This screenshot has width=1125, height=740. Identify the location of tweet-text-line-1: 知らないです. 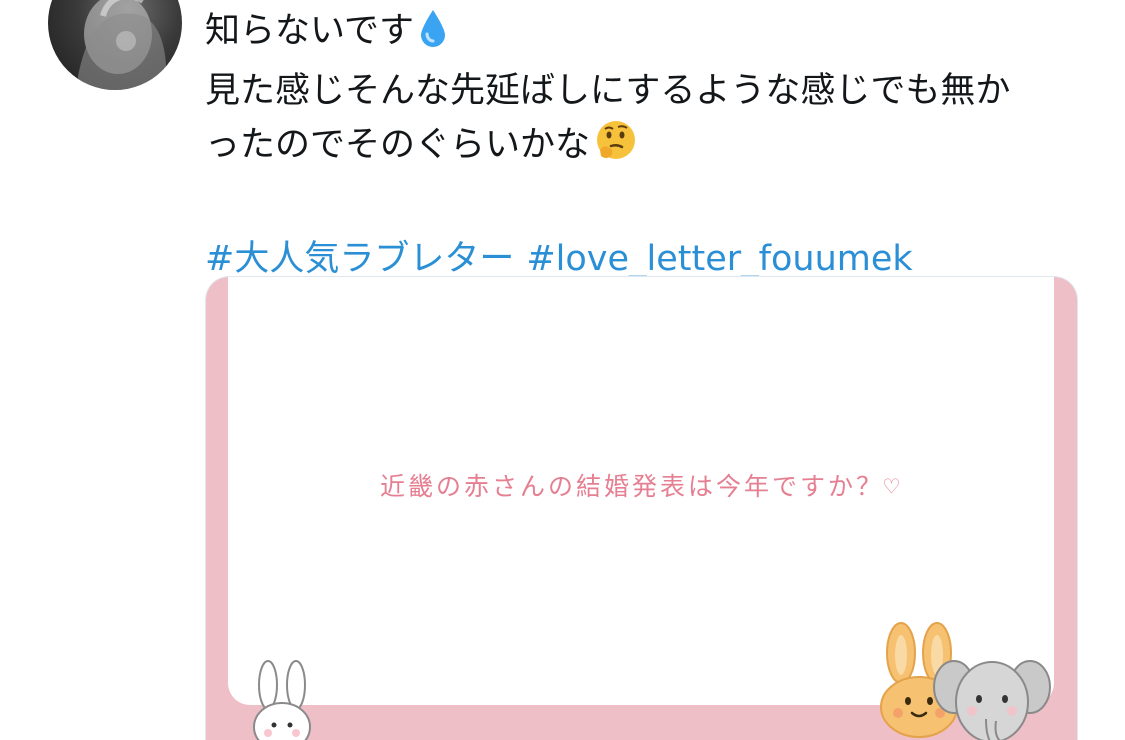
(309, 31).